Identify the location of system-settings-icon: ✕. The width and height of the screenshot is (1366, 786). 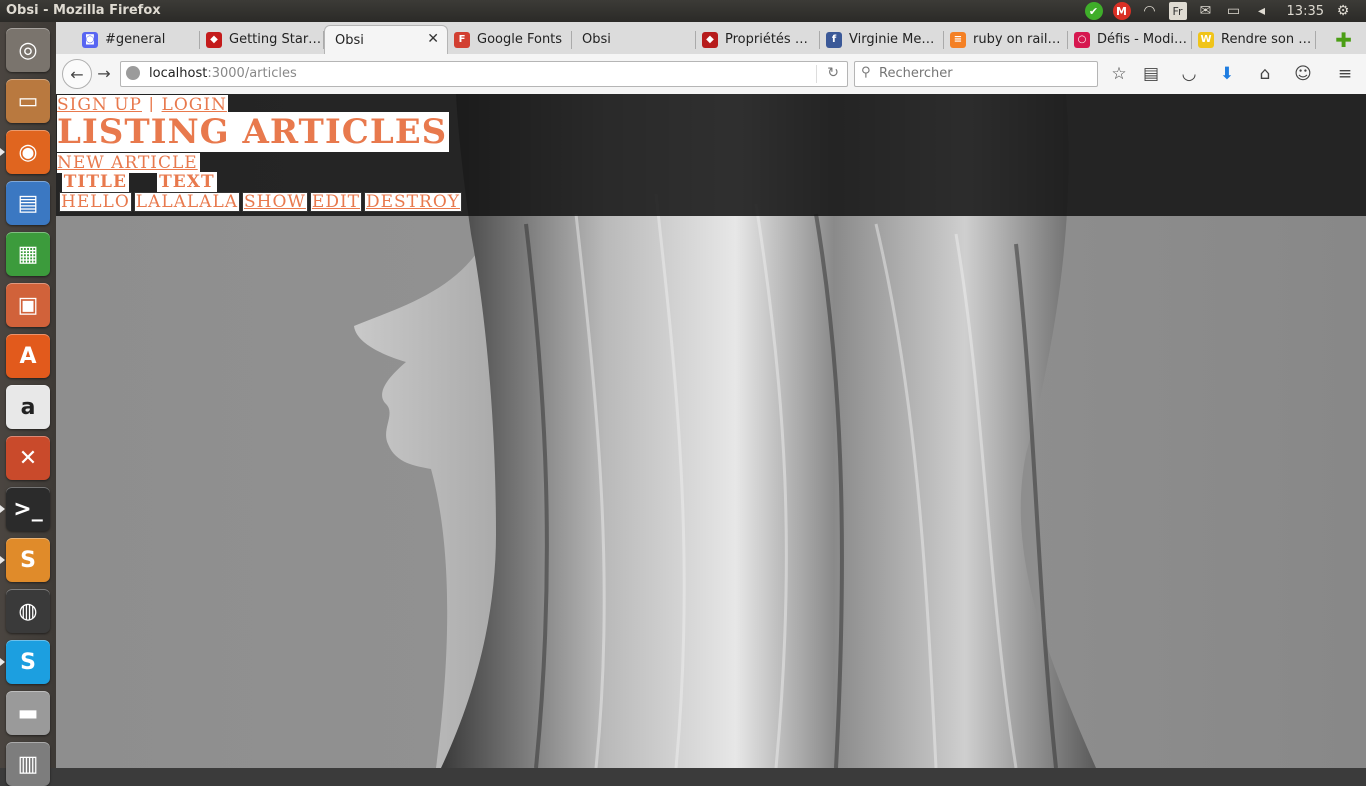
(28, 458).